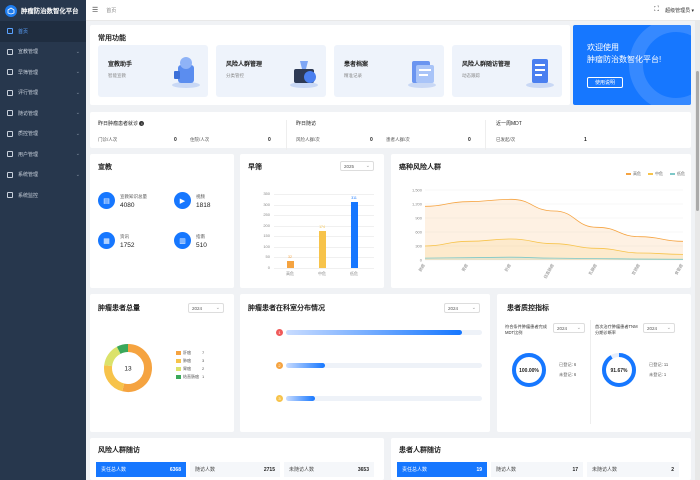 The width and height of the screenshot is (700, 480). What do you see at coordinates (528, 308) in the screenshot?
I see `quality-title: 患者质控指标` at bounding box center [528, 308].